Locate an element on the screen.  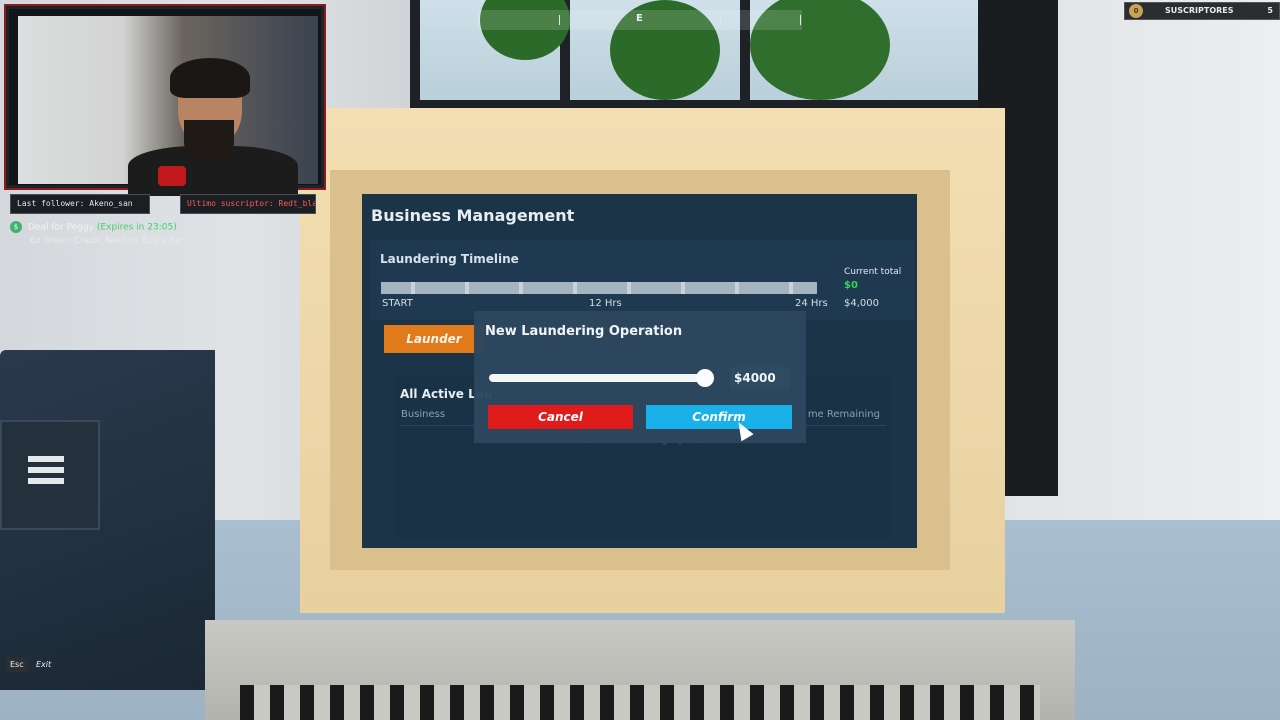
compass-bar: E is located at coordinates (640, 20).